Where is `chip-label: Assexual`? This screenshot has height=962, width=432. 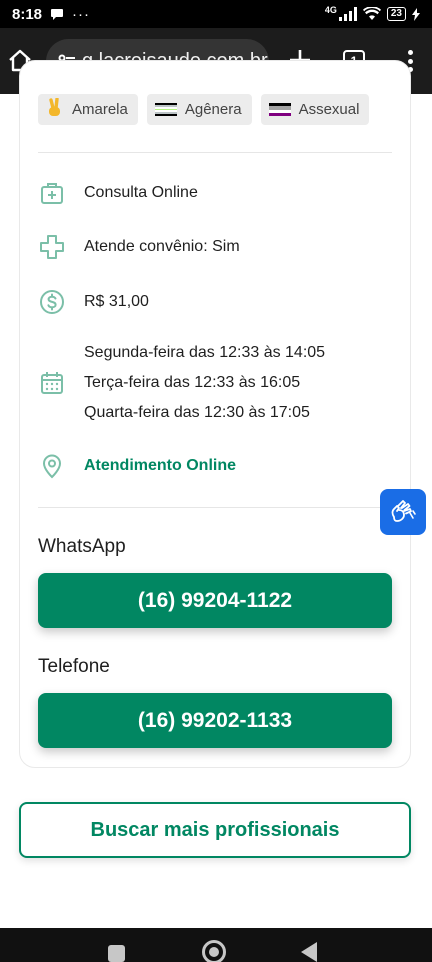
chip-label: Assexual is located at coordinates (329, 109).